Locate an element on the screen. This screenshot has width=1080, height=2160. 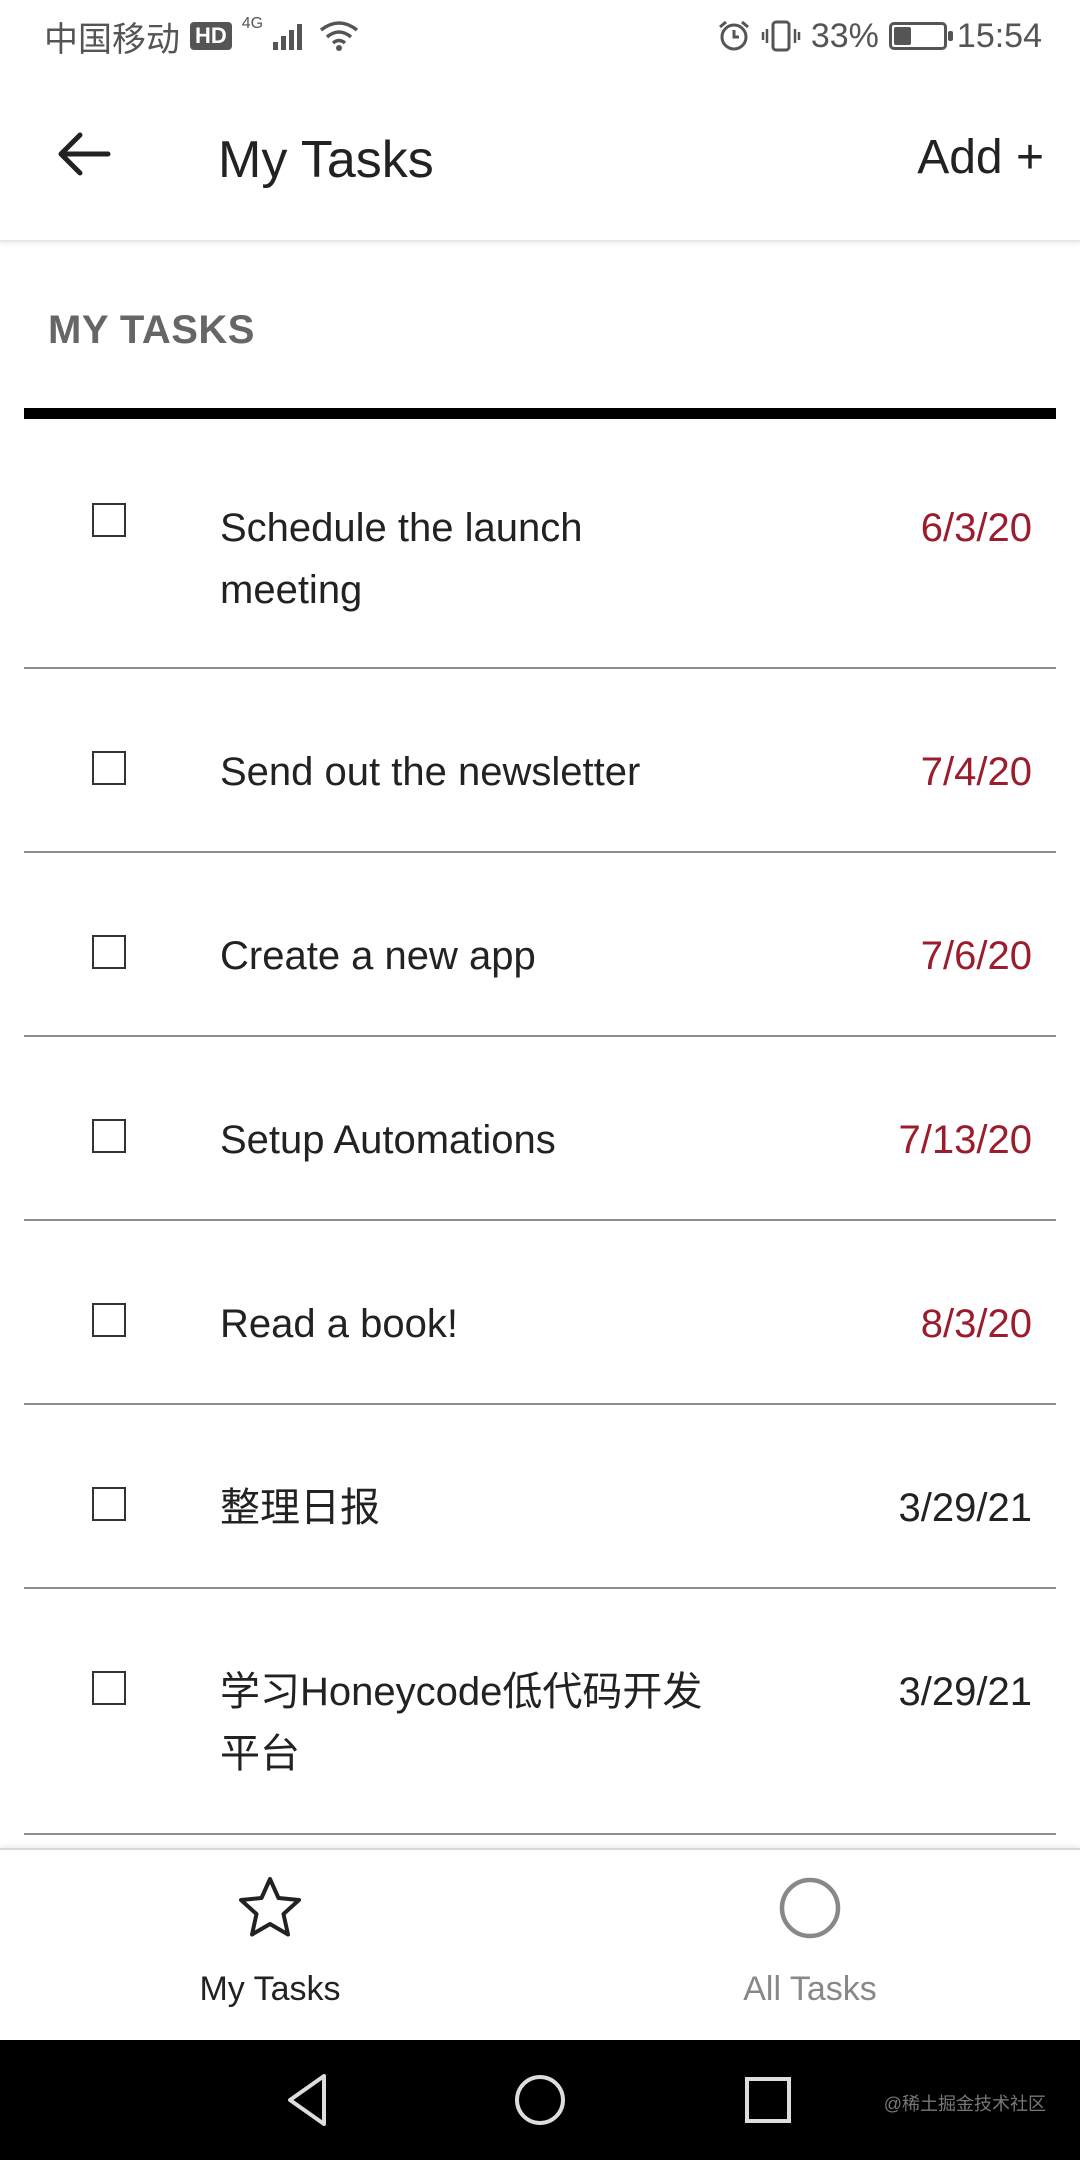
signal-icon is located at coordinates (291, 36).